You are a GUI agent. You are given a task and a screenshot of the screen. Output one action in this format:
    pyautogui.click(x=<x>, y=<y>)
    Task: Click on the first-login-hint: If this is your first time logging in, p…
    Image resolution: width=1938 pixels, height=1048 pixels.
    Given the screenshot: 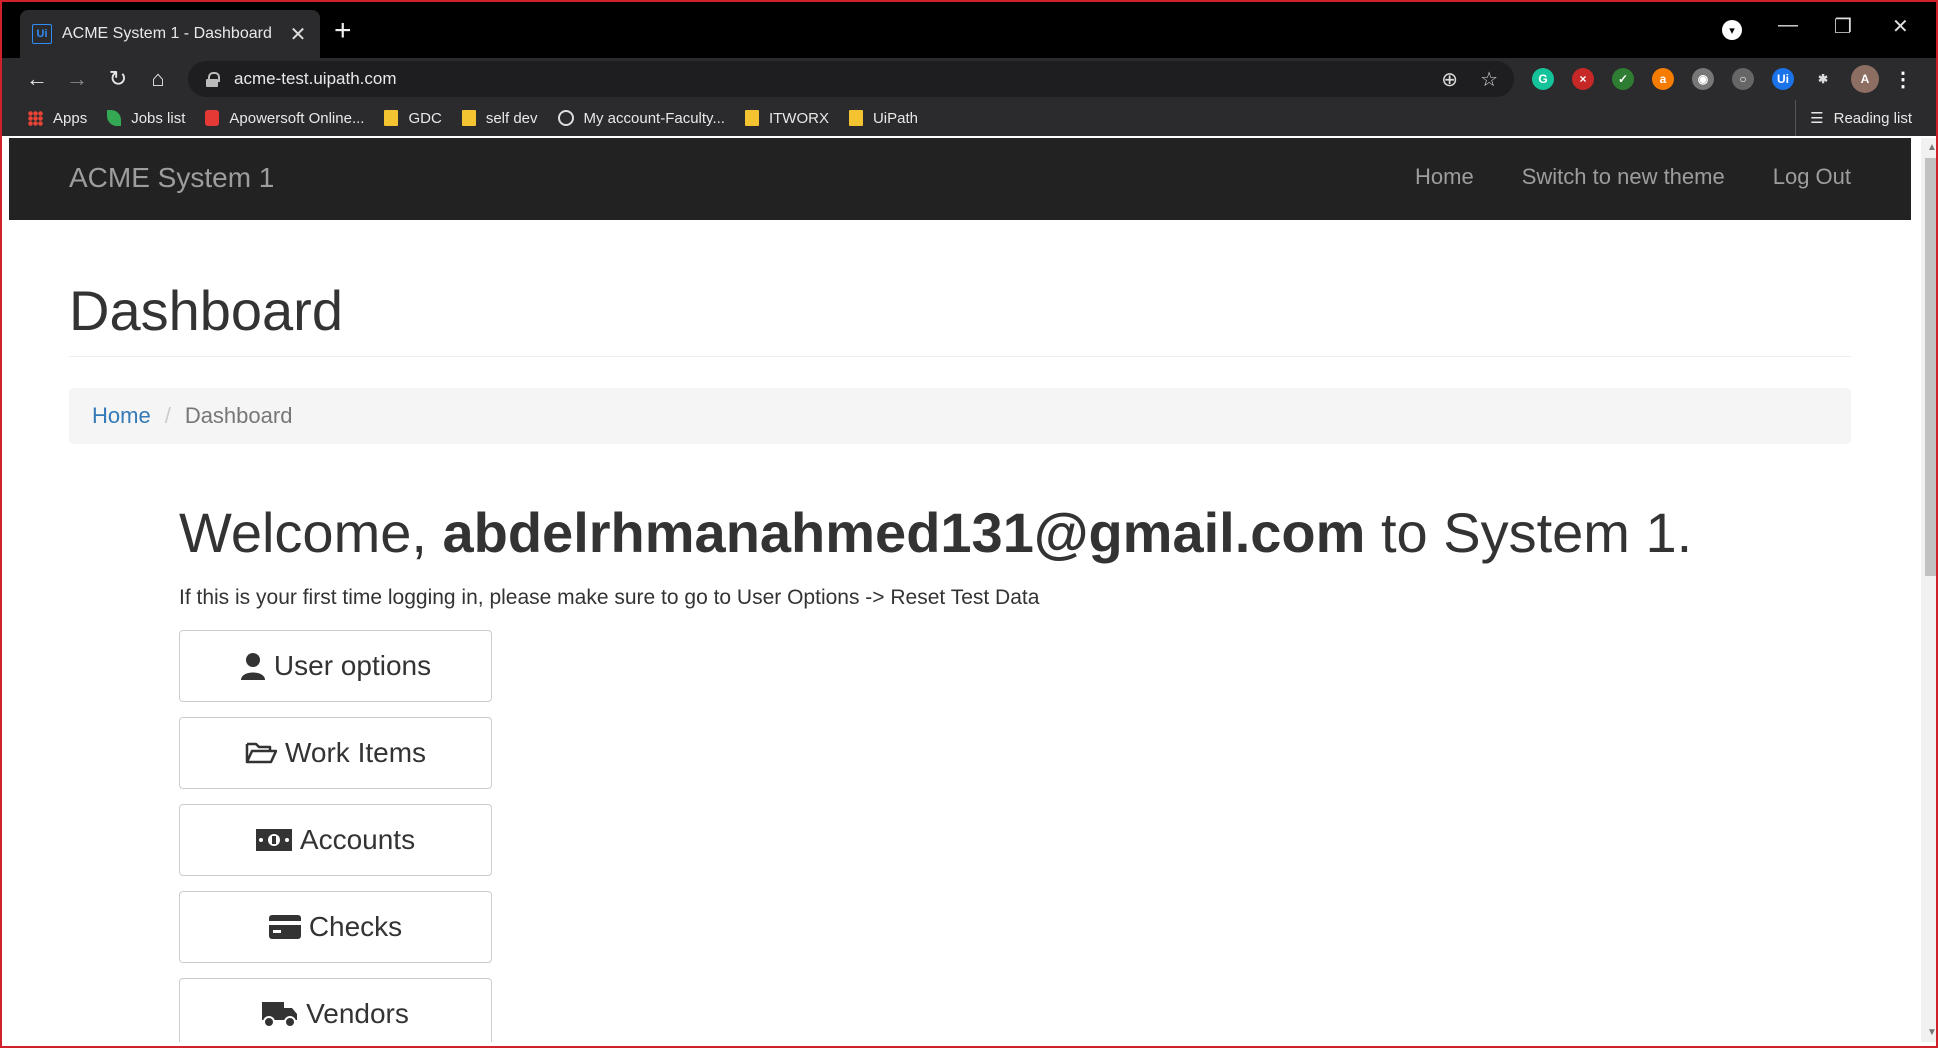 What is the action you would take?
    pyautogui.click(x=609, y=597)
    